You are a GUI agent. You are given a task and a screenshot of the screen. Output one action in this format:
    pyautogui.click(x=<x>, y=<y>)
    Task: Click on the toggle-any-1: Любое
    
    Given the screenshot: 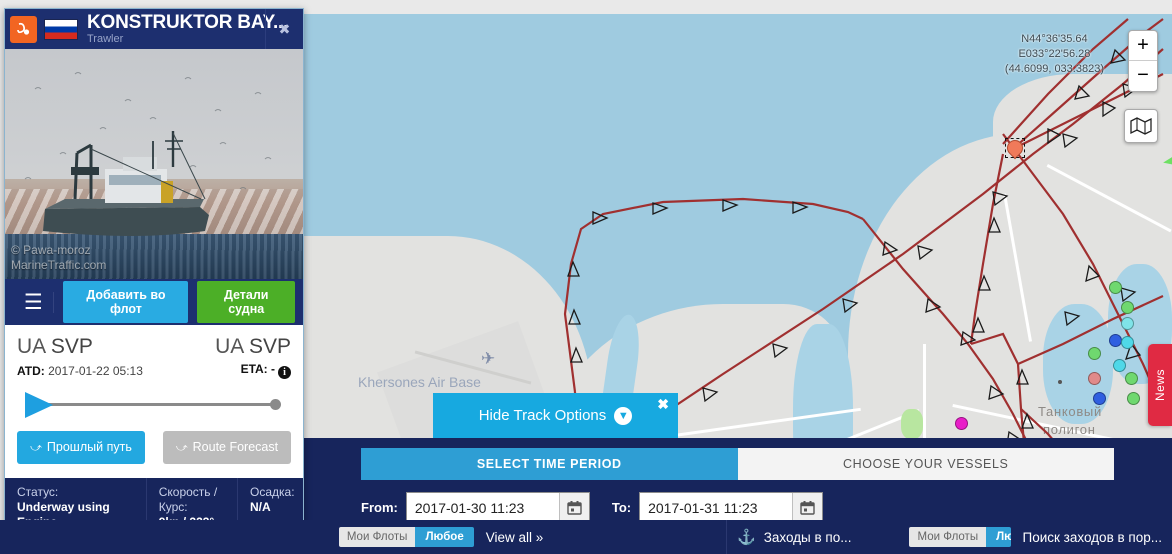 What is the action you would take?
    pyautogui.click(x=444, y=537)
    